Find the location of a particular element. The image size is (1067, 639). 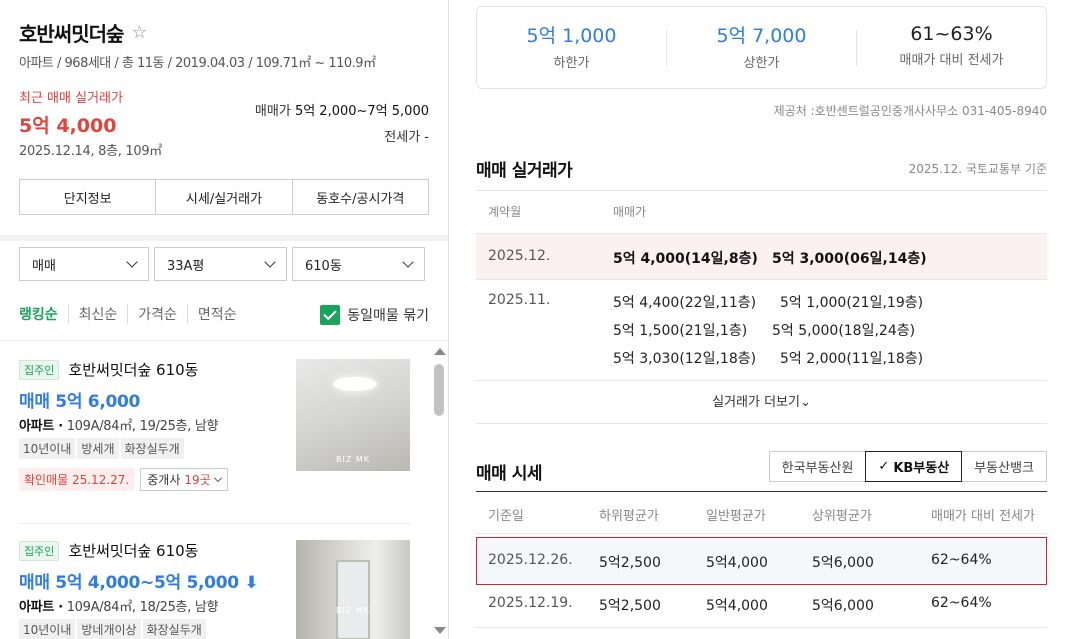

transaction-price: 5억 1,500(21일,1층) is located at coordinates (680, 331).